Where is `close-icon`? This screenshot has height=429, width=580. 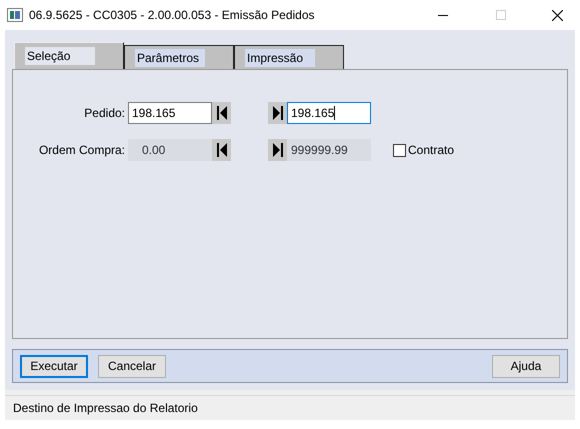
close-icon is located at coordinates (557, 15).